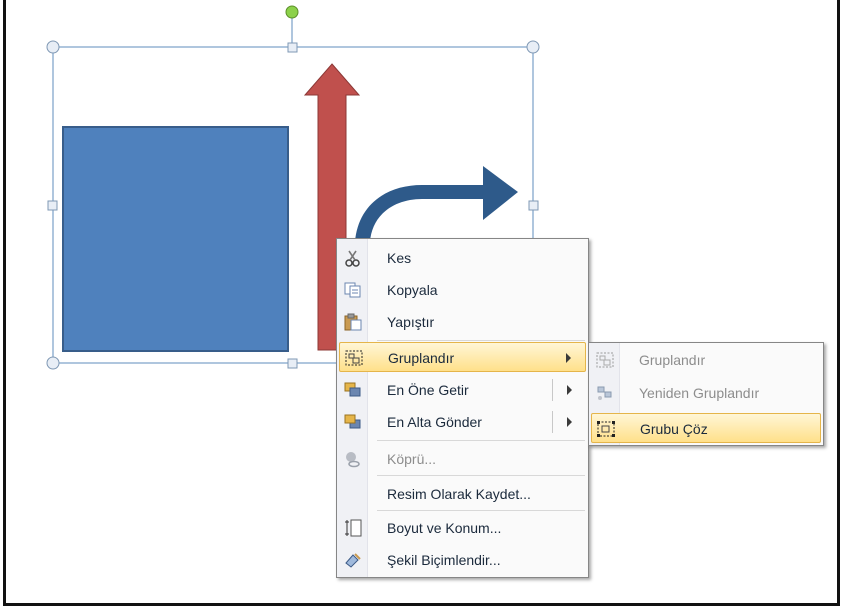 This screenshot has width=847, height=614. I want to click on regroup-icon, so click(604, 393).